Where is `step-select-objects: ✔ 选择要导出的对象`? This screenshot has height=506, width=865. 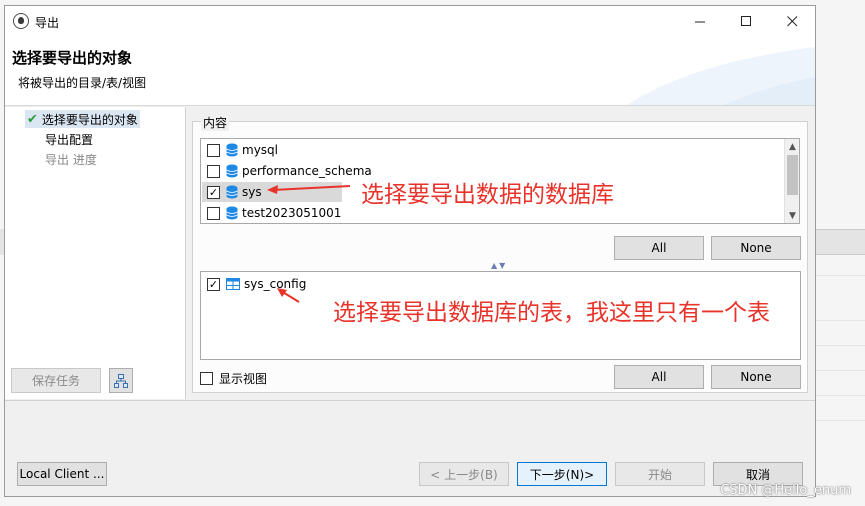 step-select-objects: ✔ 选择要导出的对象 is located at coordinates (82, 119).